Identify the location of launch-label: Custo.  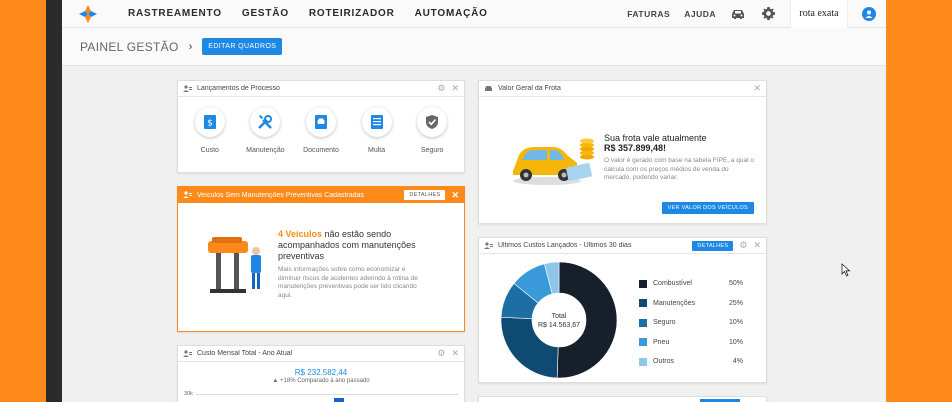
(209, 150).